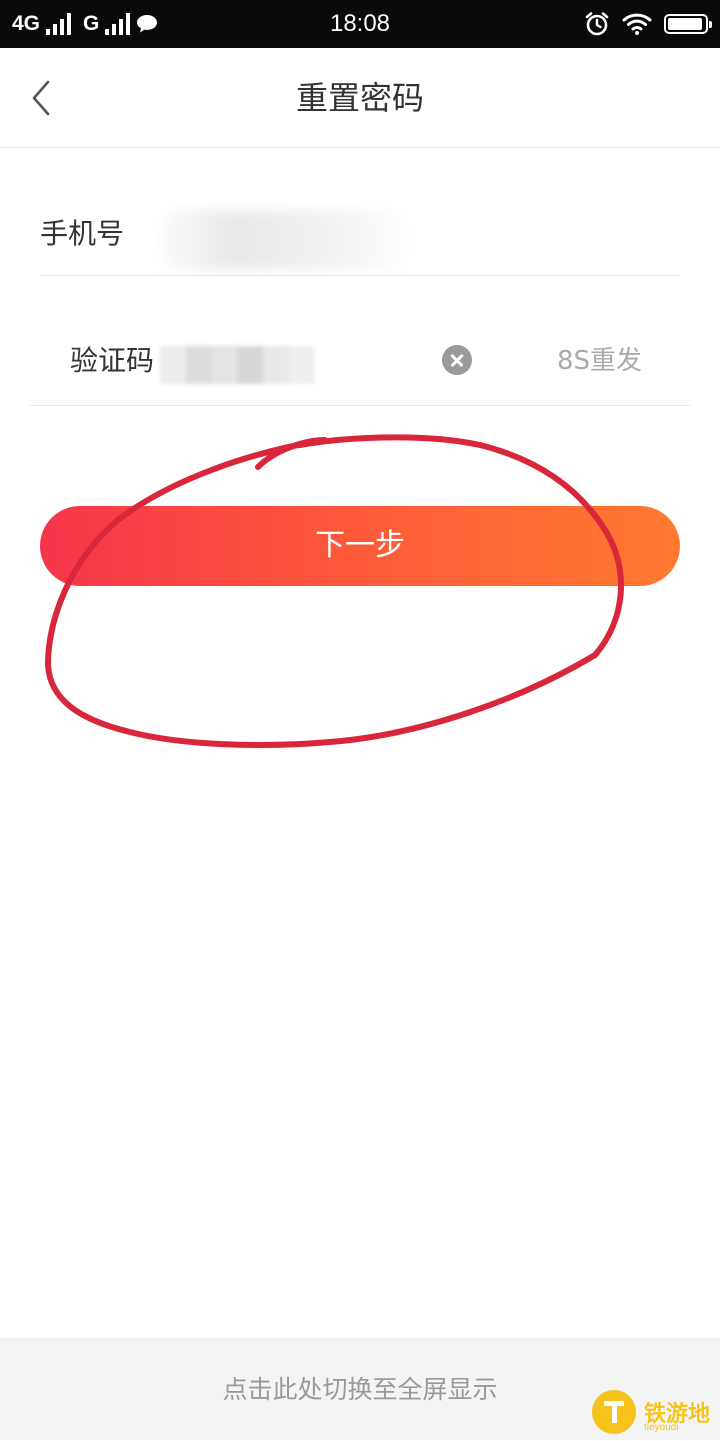 This screenshot has height=1441, width=720. What do you see at coordinates (283, 240) in the screenshot?
I see `phone-number-redacted` at bounding box center [283, 240].